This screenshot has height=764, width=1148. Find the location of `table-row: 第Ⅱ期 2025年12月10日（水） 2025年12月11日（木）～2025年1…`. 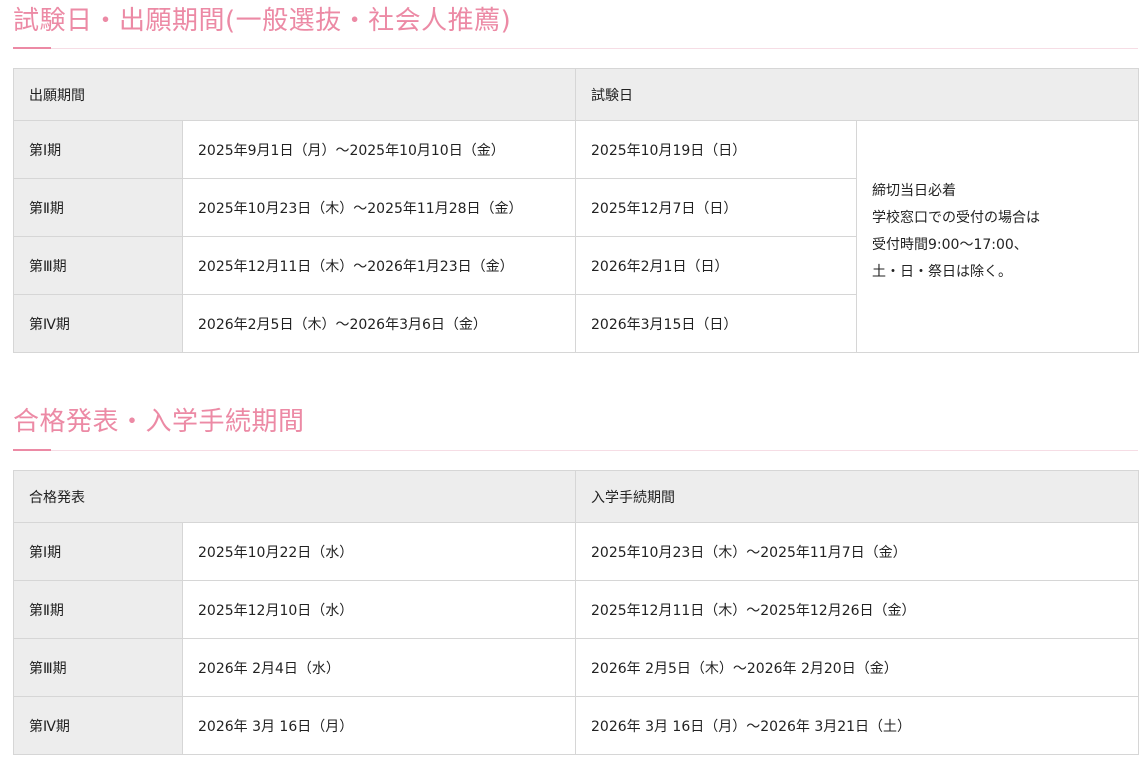

table-row: 第Ⅱ期 2025年12月10日（水） 2025年12月11日（木）～2025年1… is located at coordinates (576, 609).